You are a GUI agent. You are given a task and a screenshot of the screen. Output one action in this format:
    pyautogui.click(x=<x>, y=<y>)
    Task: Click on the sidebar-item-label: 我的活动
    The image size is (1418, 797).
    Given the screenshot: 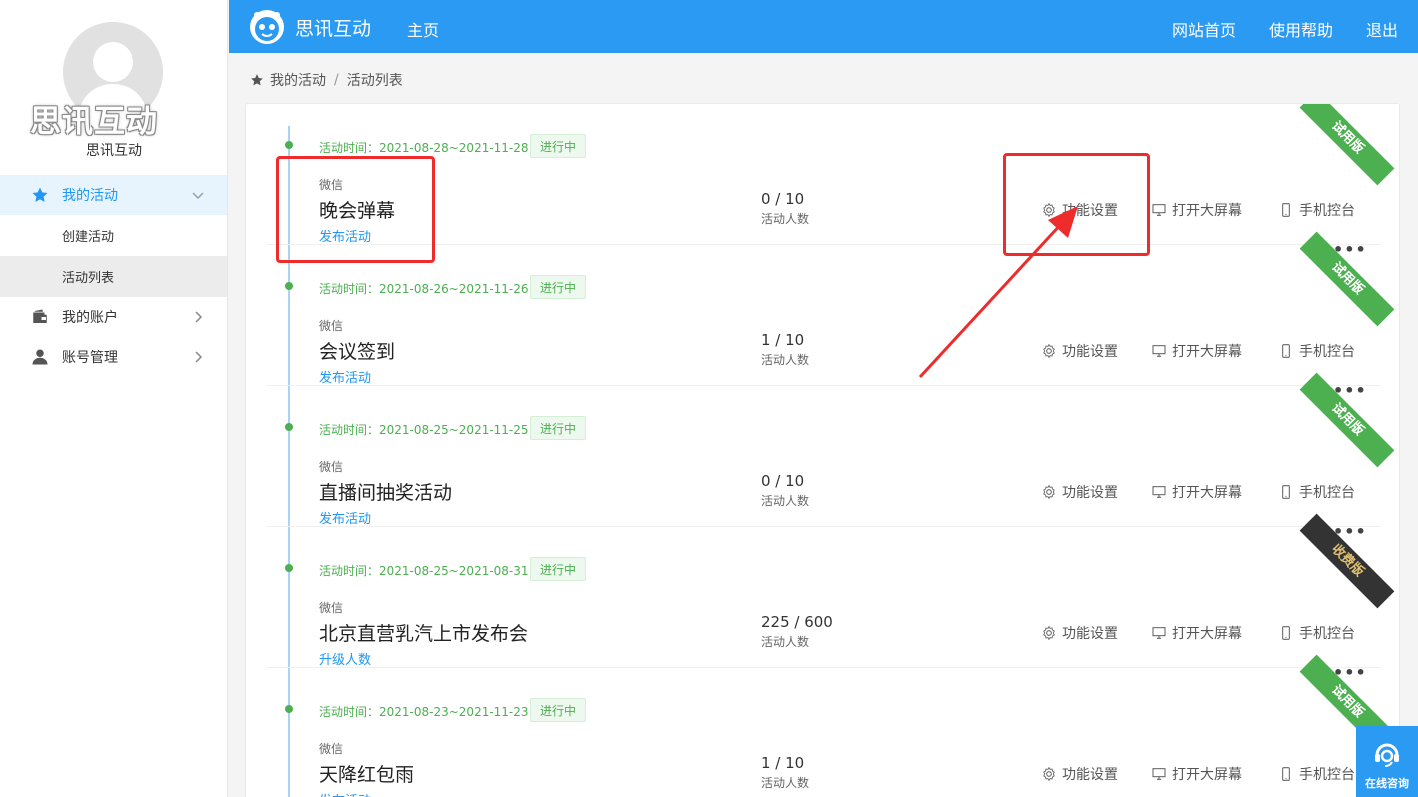 What is the action you would take?
    pyautogui.click(x=90, y=196)
    